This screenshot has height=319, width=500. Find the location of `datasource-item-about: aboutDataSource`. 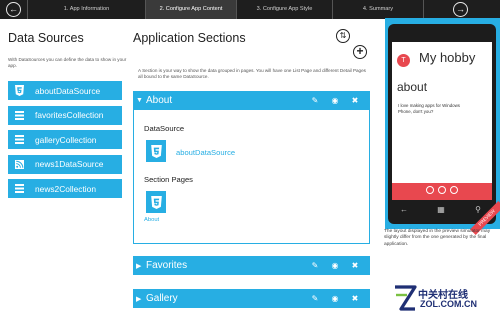

datasource-item-about: aboutDataSource is located at coordinates (65, 90).